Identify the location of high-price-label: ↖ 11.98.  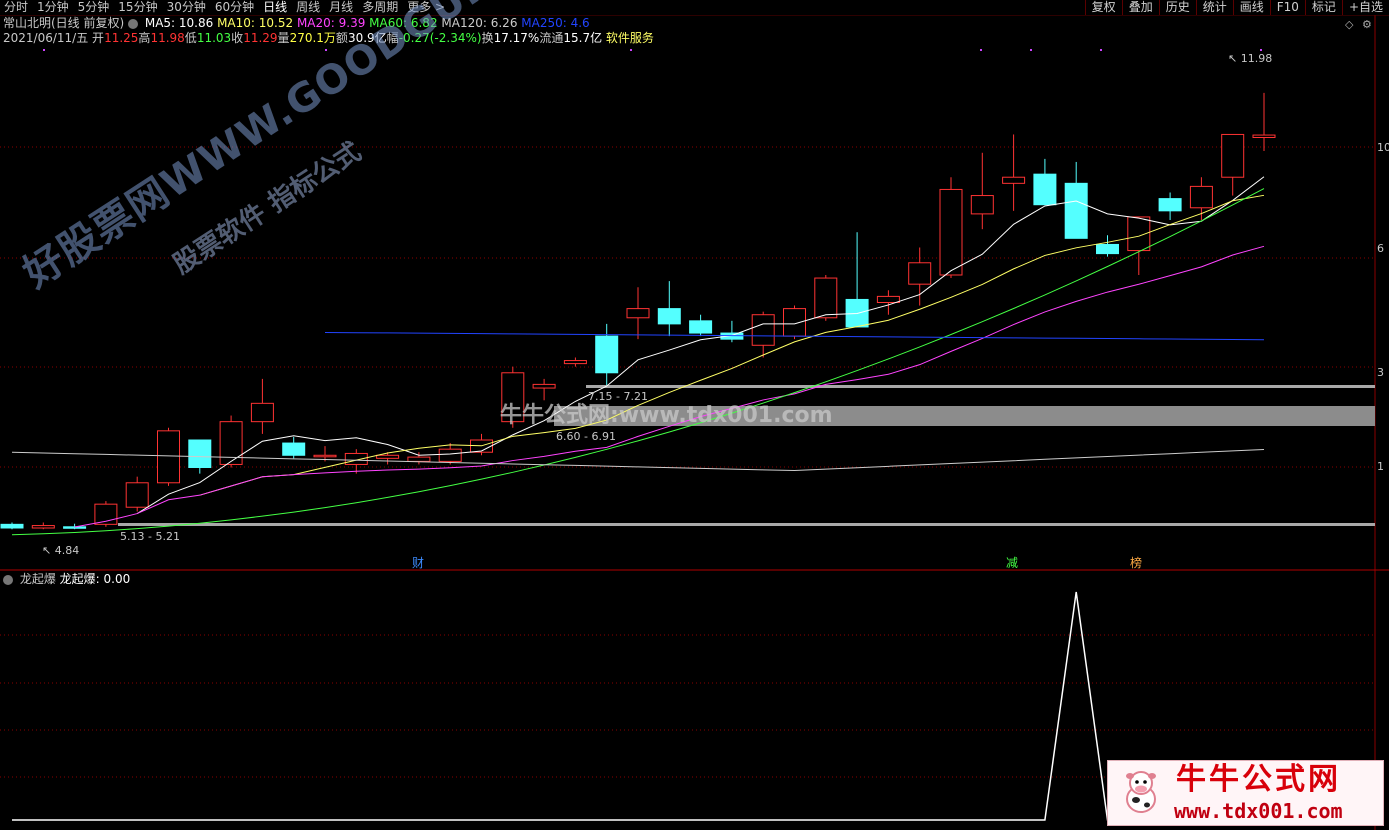
(1250, 58).